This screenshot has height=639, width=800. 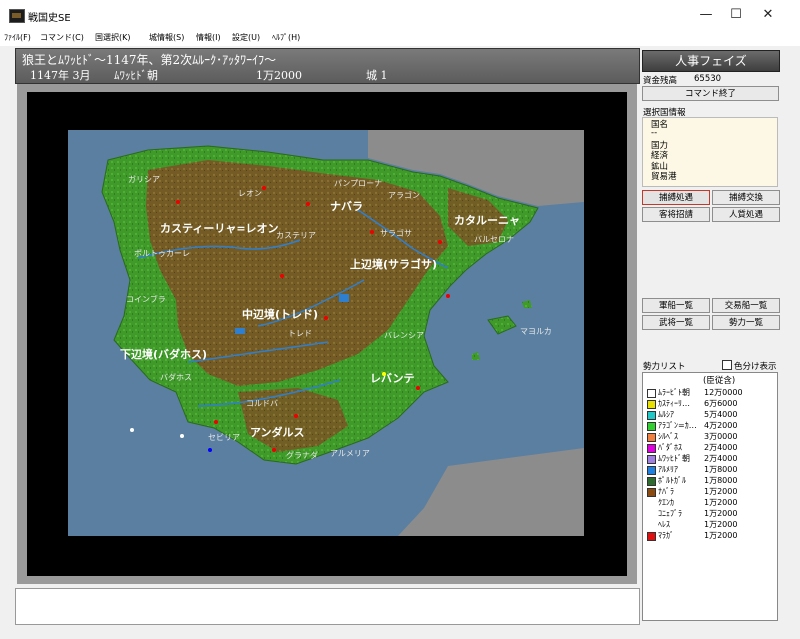 What do you see at coordinates (246, 37) in the screenshot?
I see `menu-settings: 設定(U)` at bounding box center [246, 37].